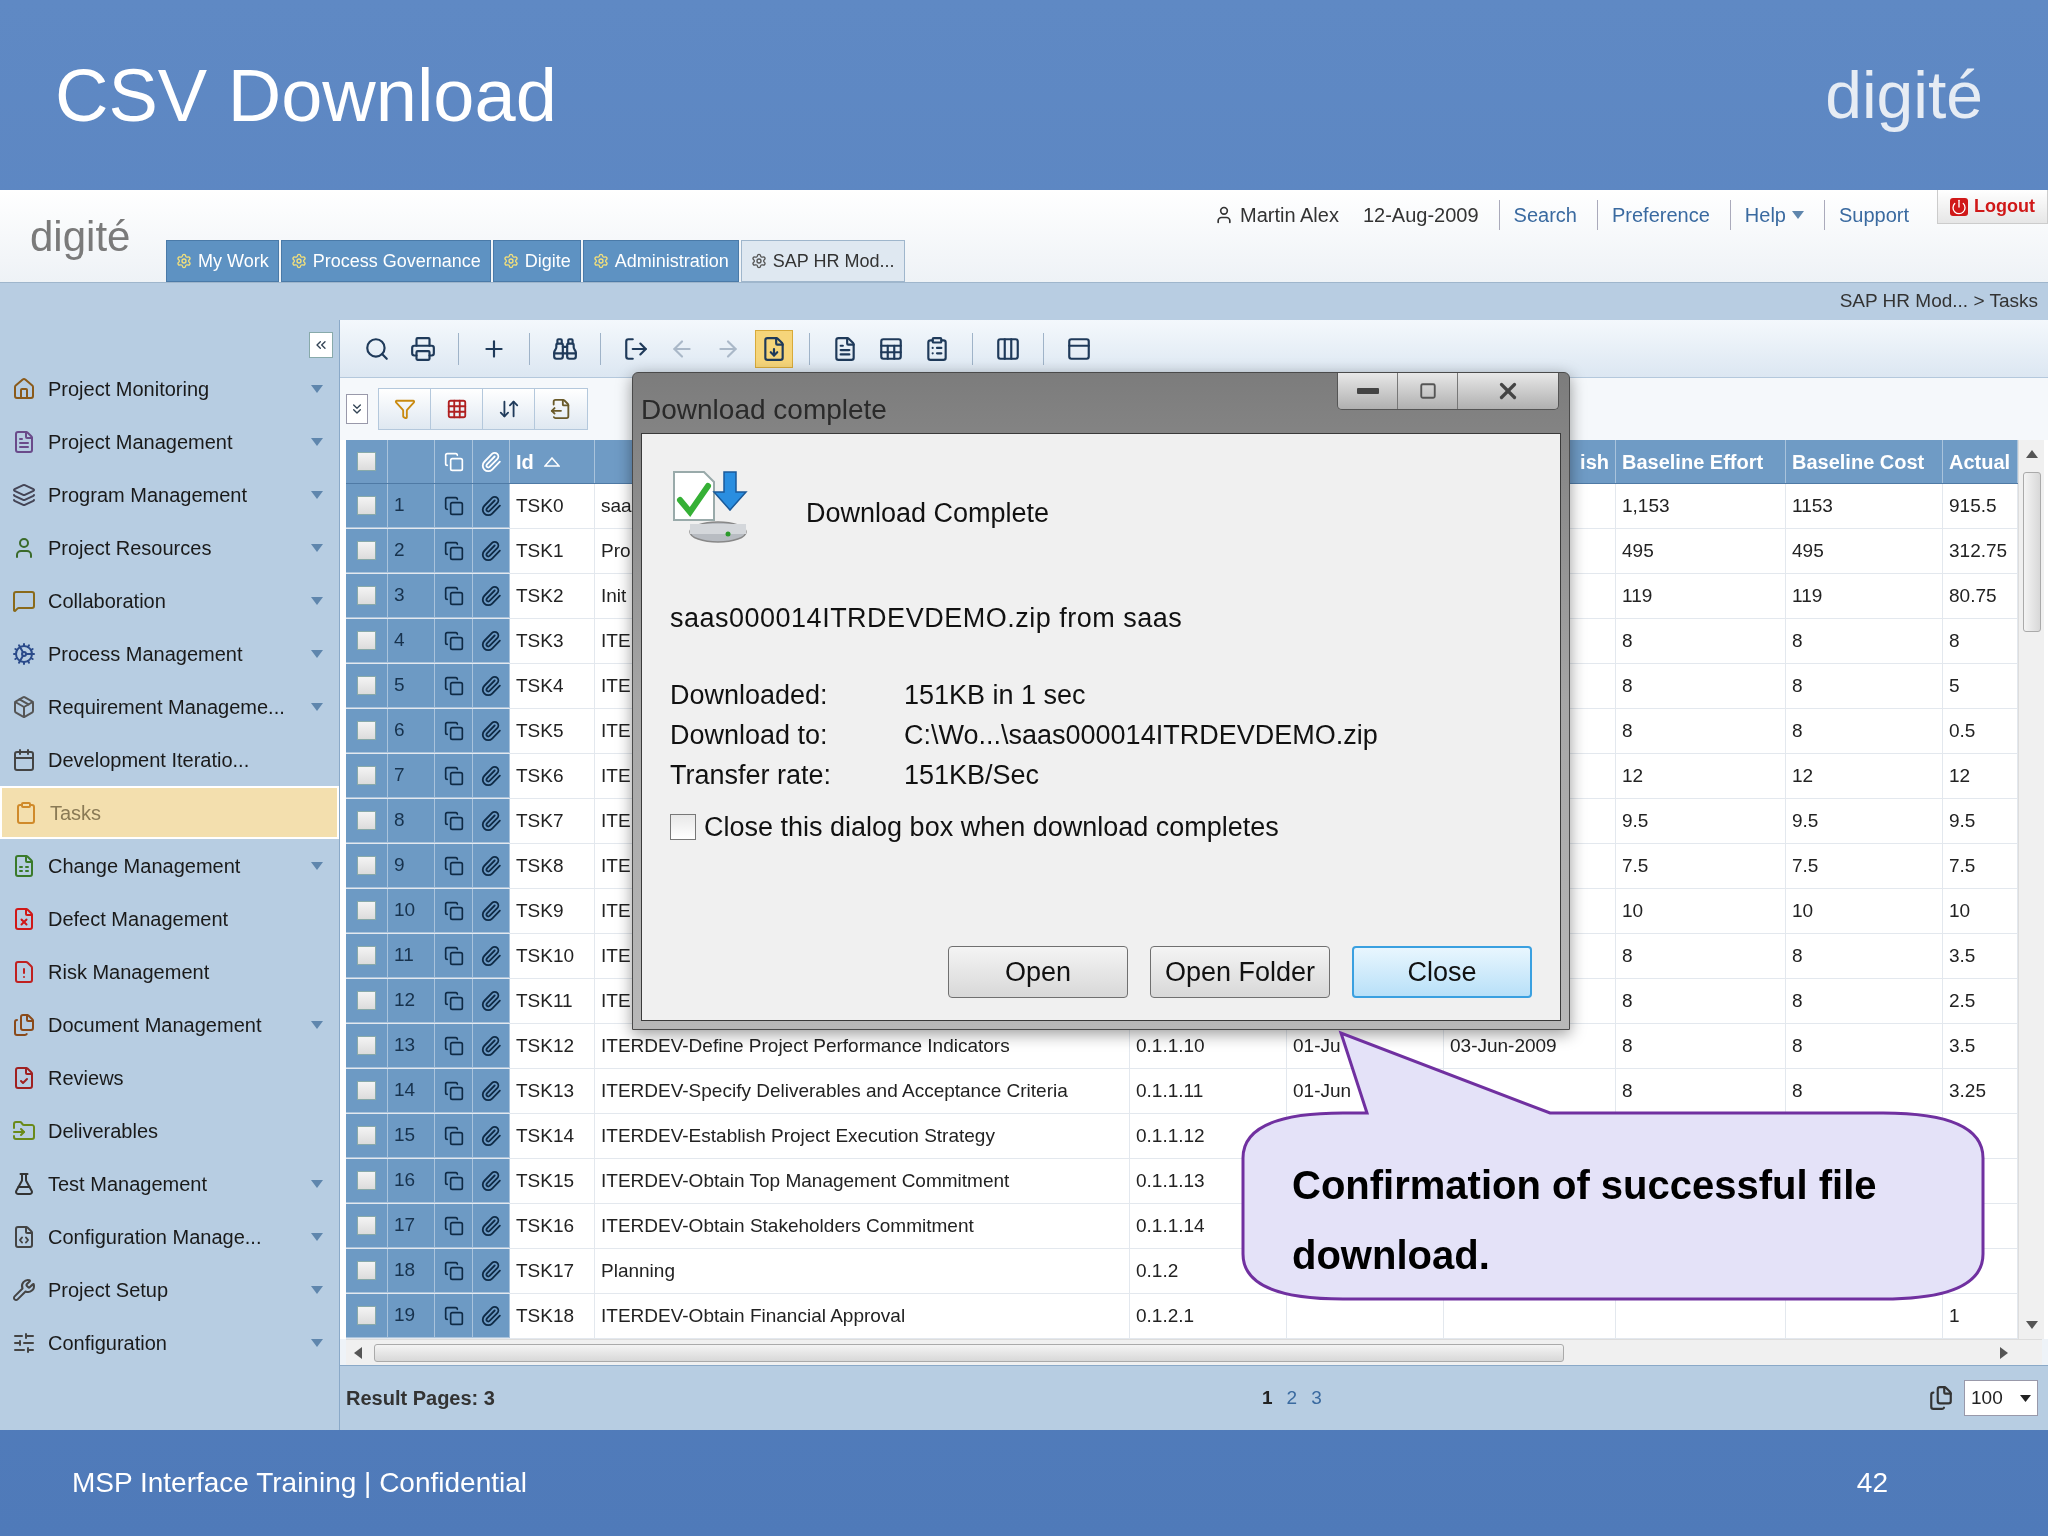 The width and height of the screenshot is (2048, 1536). What do you see at coordinates (1267, 1398) in the screenshot?
I see `page-link: 1` at bounding box center [1267, 1398].